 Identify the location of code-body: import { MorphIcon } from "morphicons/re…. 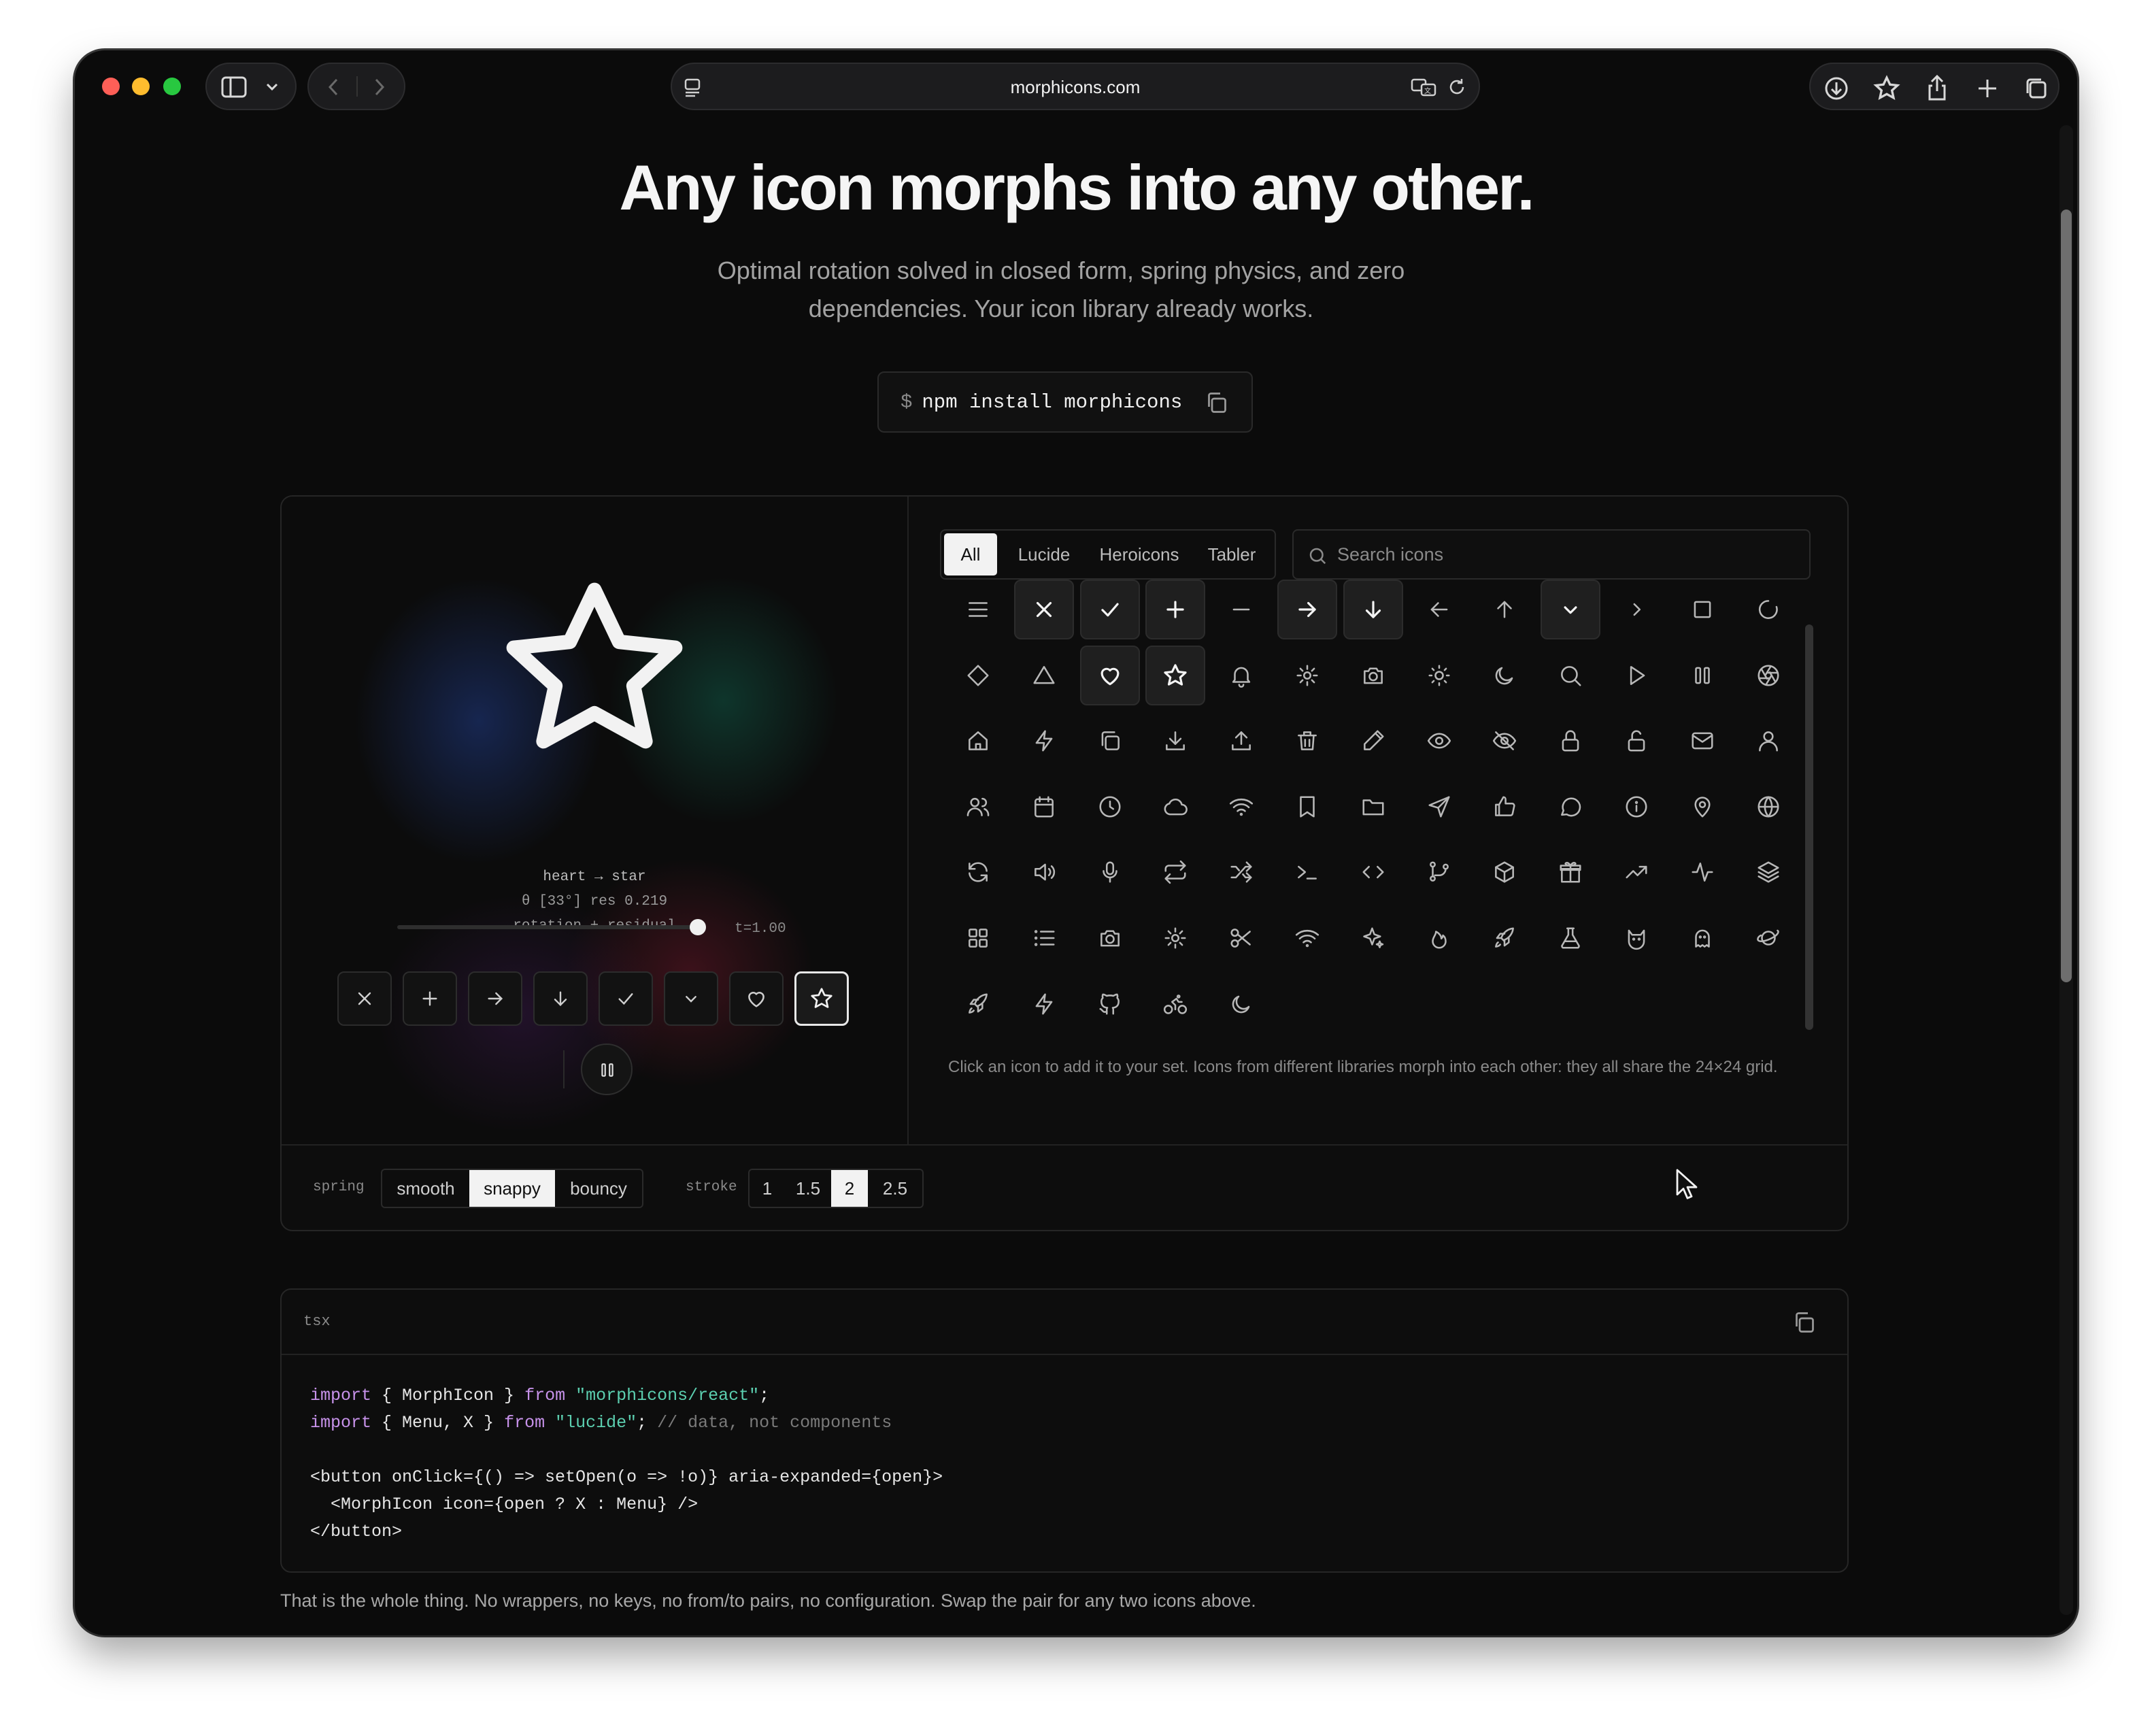
(626, 1464).